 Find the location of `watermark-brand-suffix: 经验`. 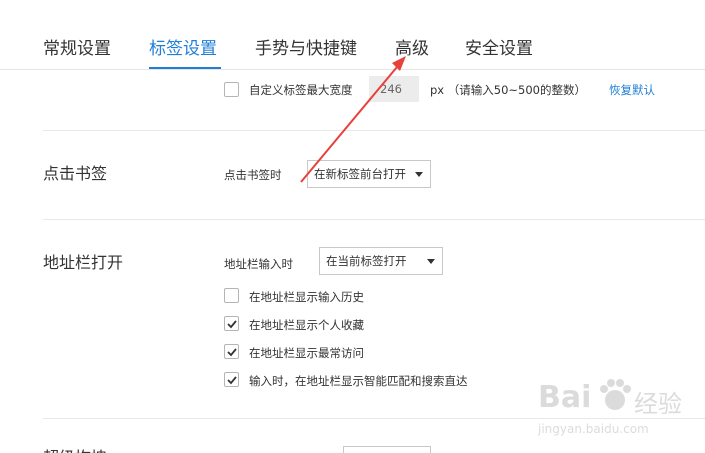

watermark-brand-suffix: 经验 is located at coordinates (658, 404).